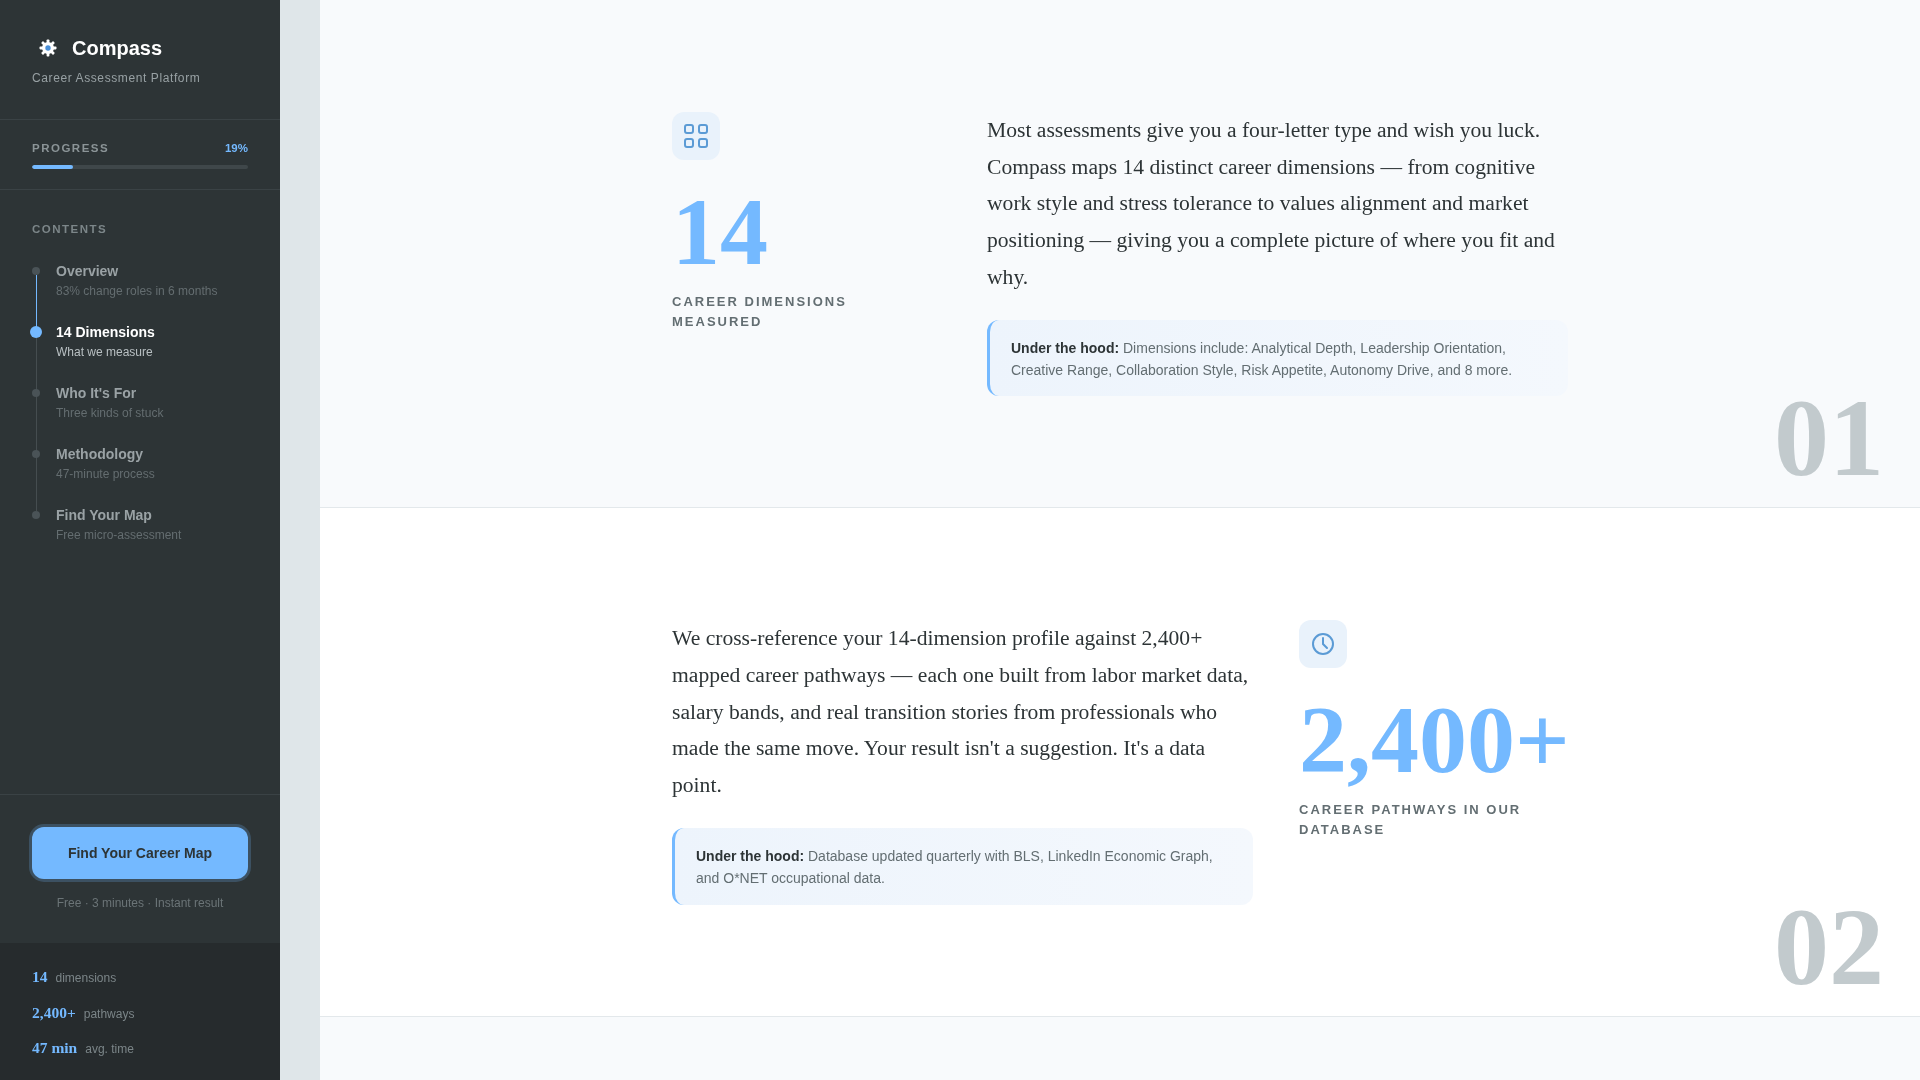  I want to click on stat-caption: pathways, so click(109, 1014).